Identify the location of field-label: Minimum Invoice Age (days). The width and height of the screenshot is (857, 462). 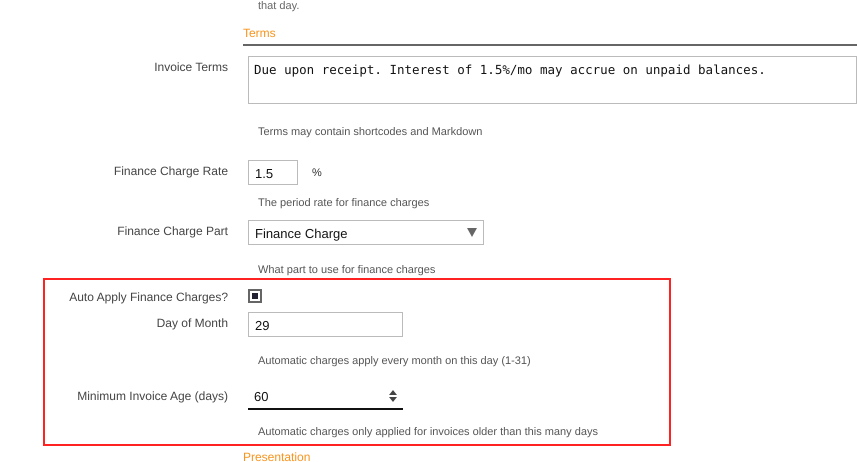
(152, 396).